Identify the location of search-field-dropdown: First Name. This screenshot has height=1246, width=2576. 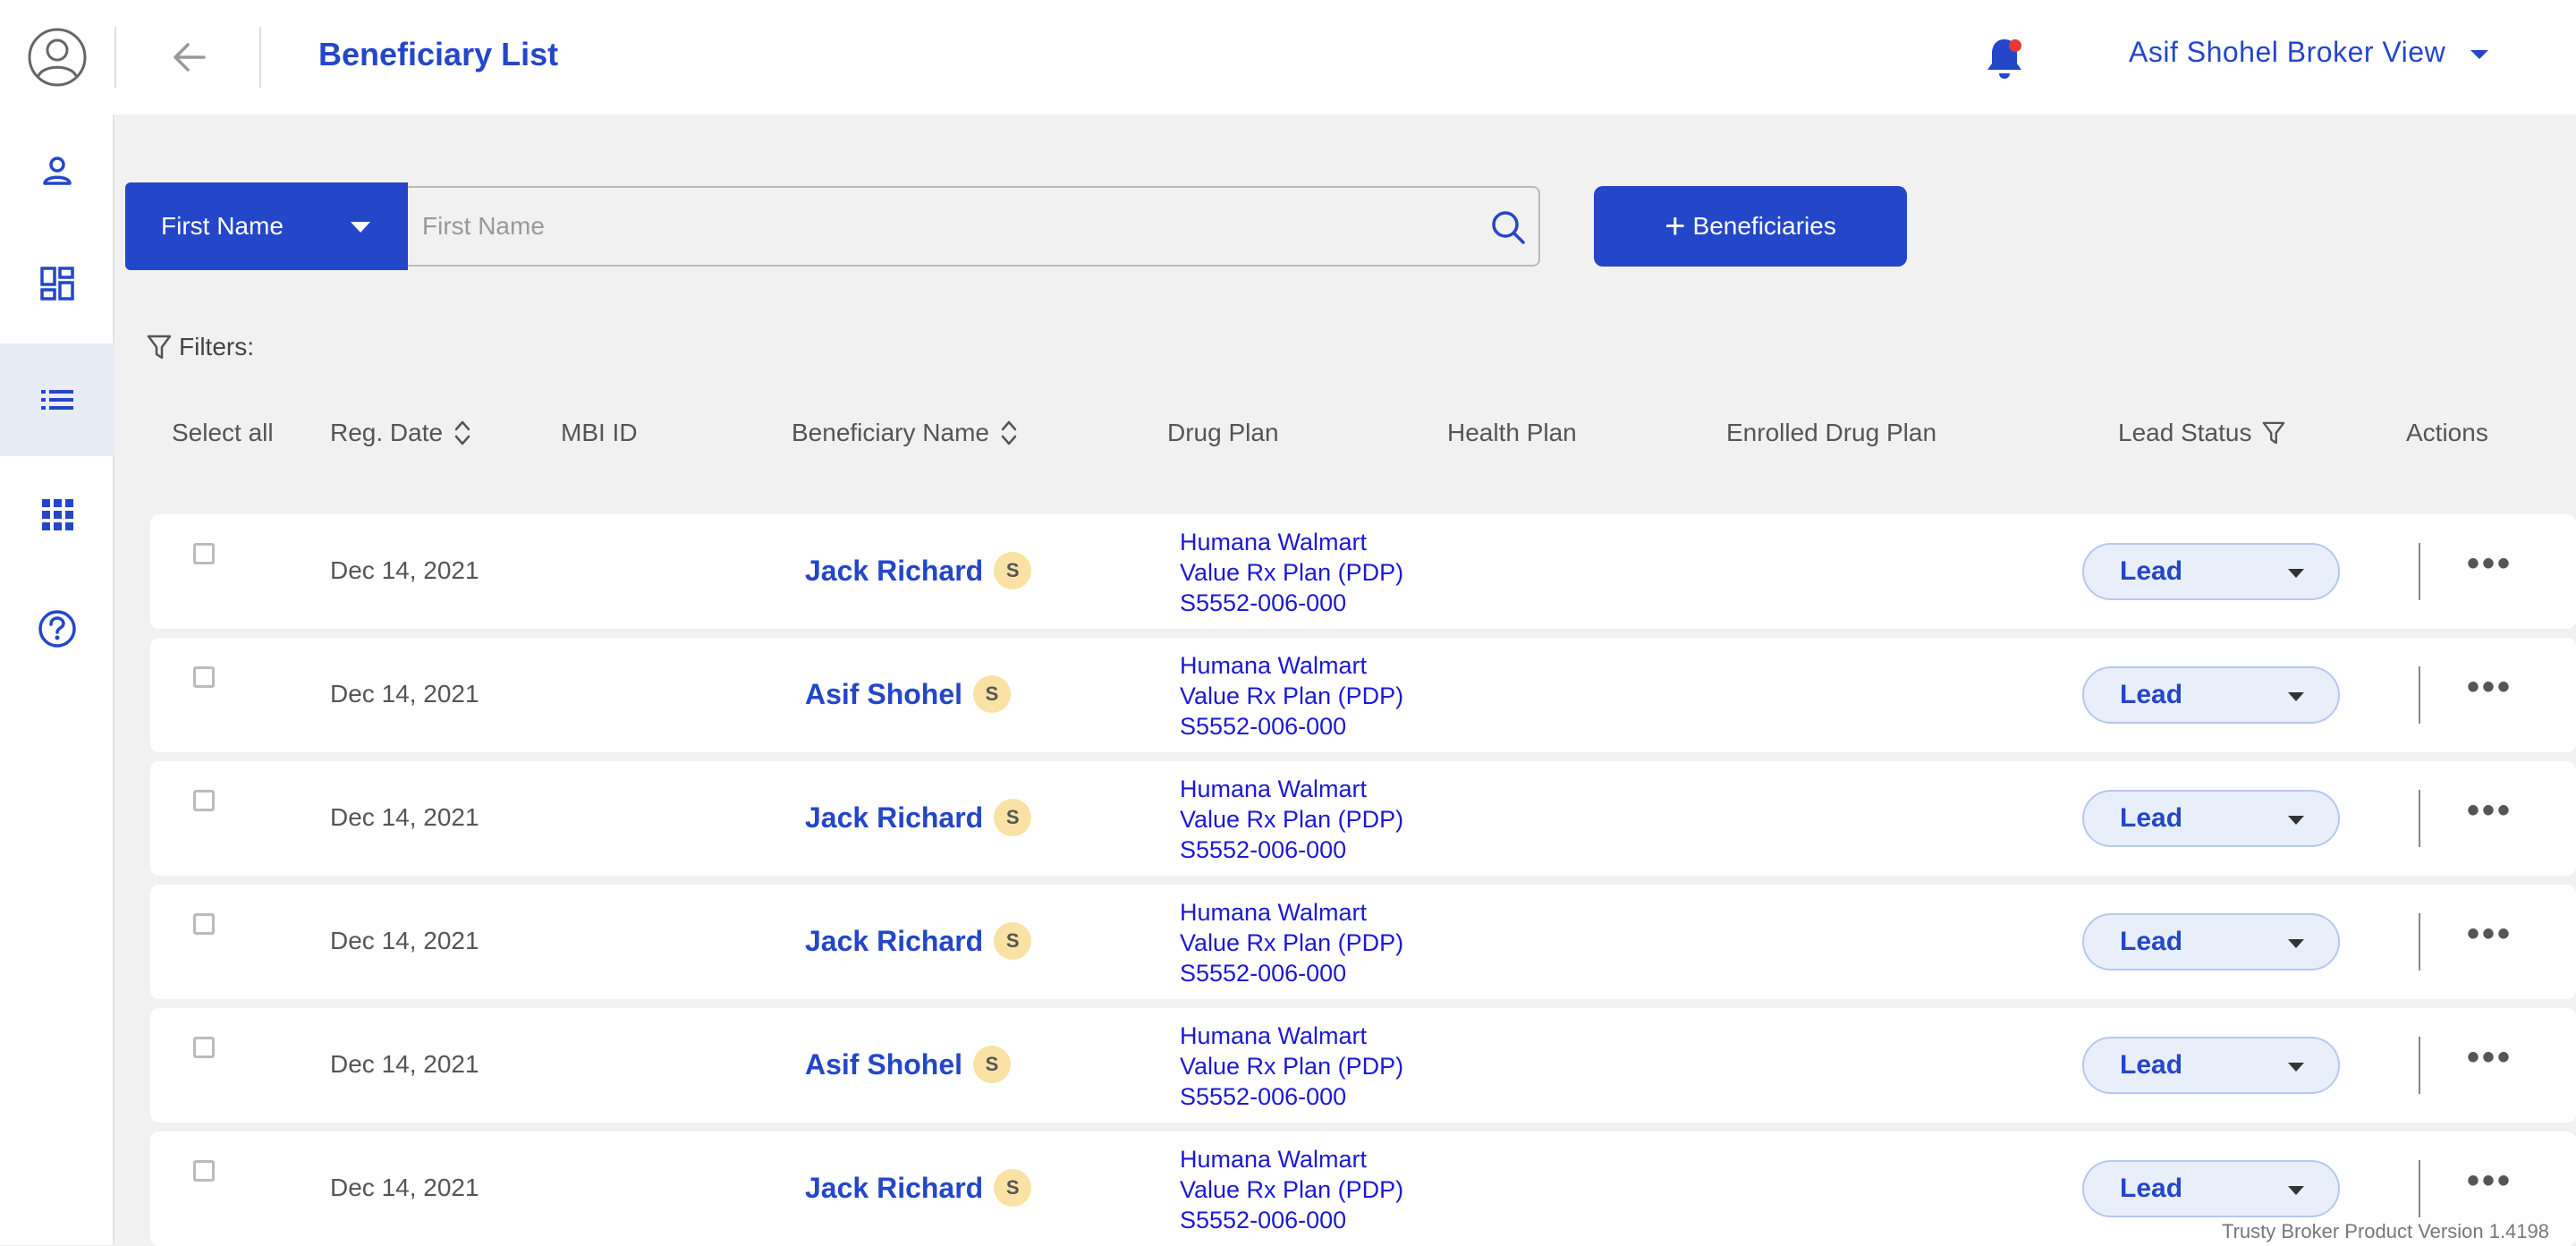
(266, 226).